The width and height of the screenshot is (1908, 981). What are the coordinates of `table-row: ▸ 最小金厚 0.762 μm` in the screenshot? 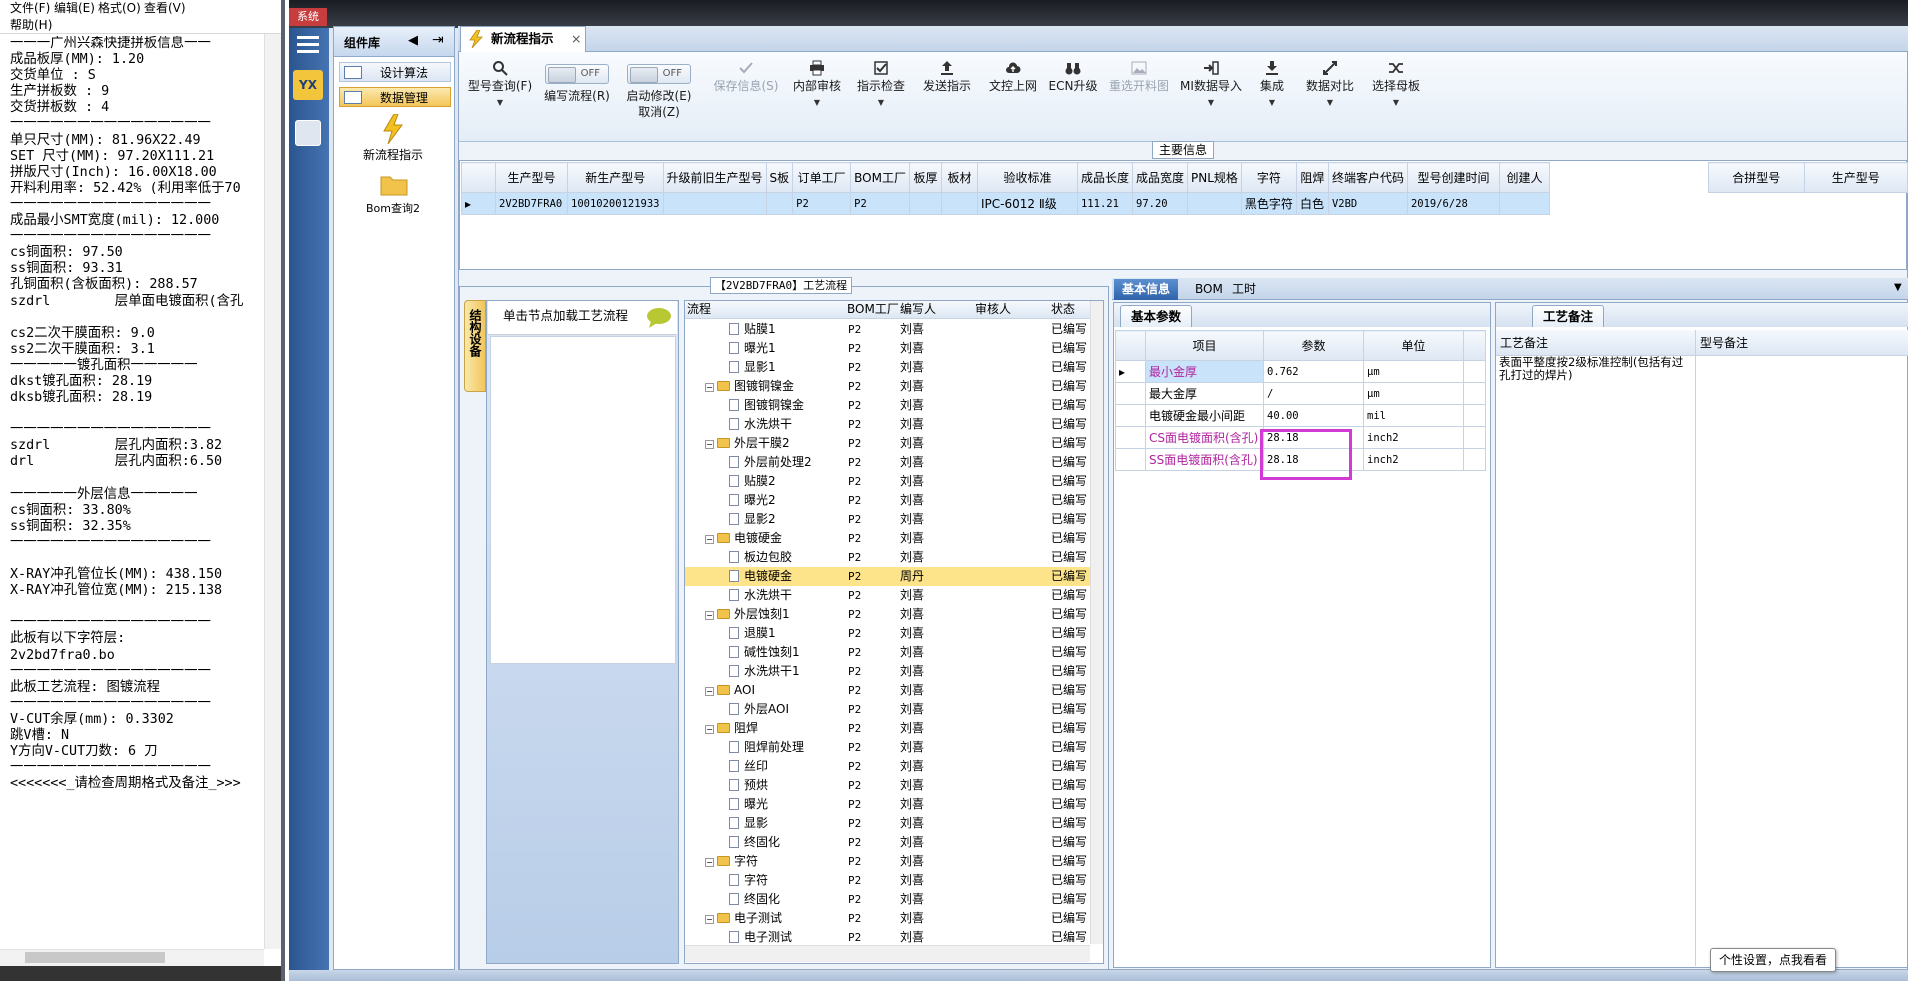 It's located at (1300, 371).